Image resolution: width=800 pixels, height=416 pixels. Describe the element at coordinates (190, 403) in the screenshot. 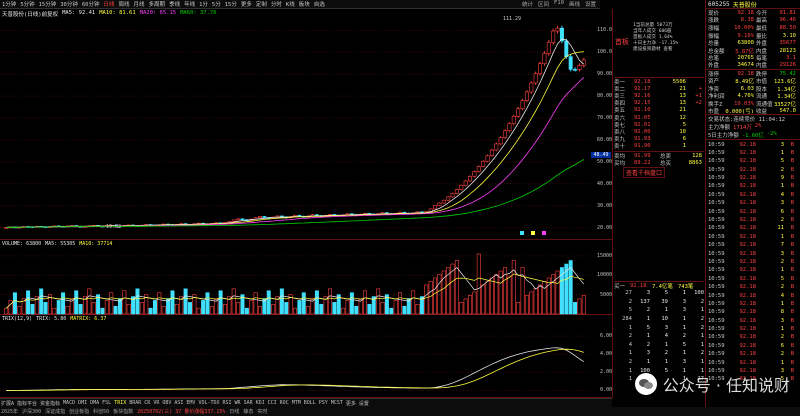

I see `indicator-tab-13: EMV` at that location.